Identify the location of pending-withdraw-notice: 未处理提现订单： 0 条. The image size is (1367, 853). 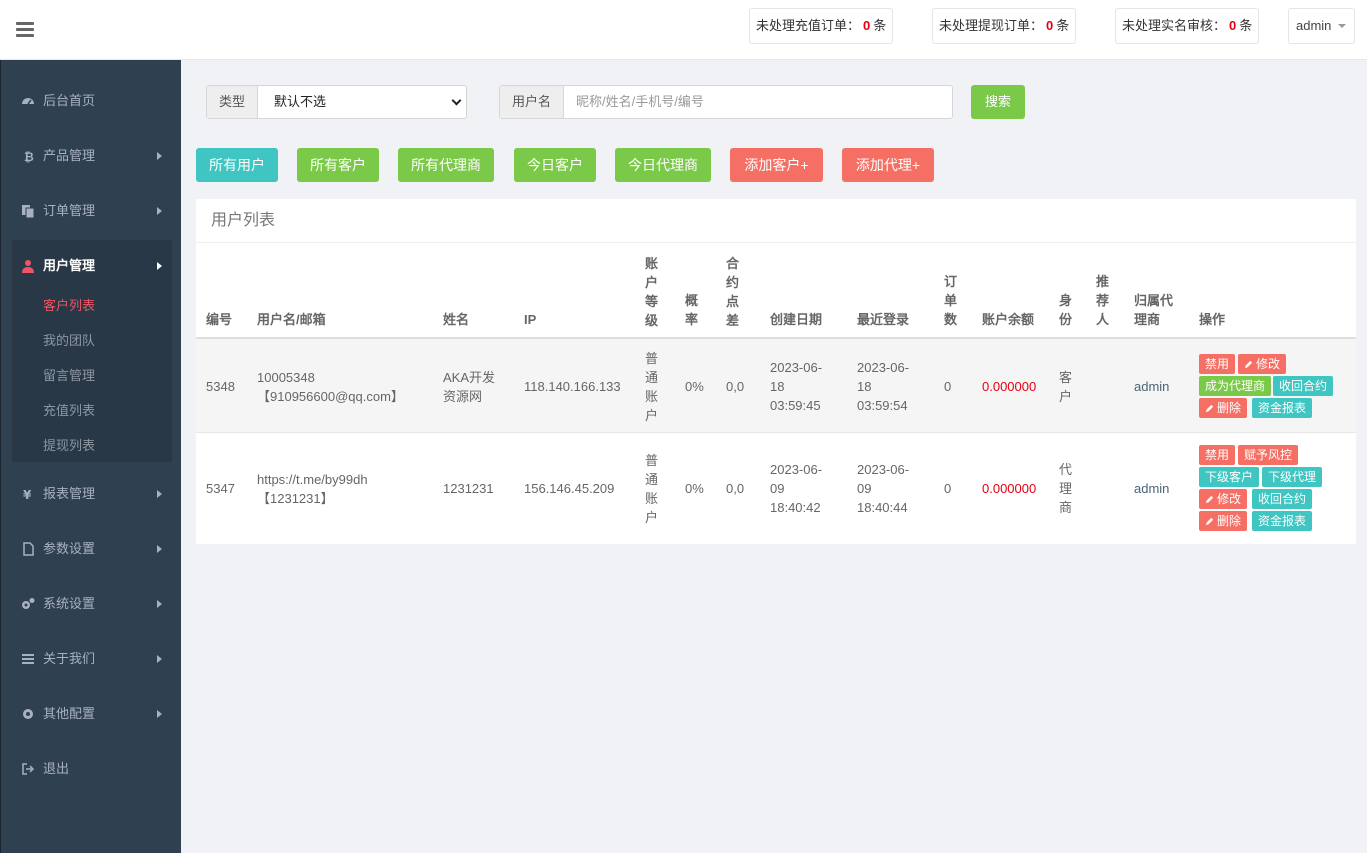
(1004, 26).